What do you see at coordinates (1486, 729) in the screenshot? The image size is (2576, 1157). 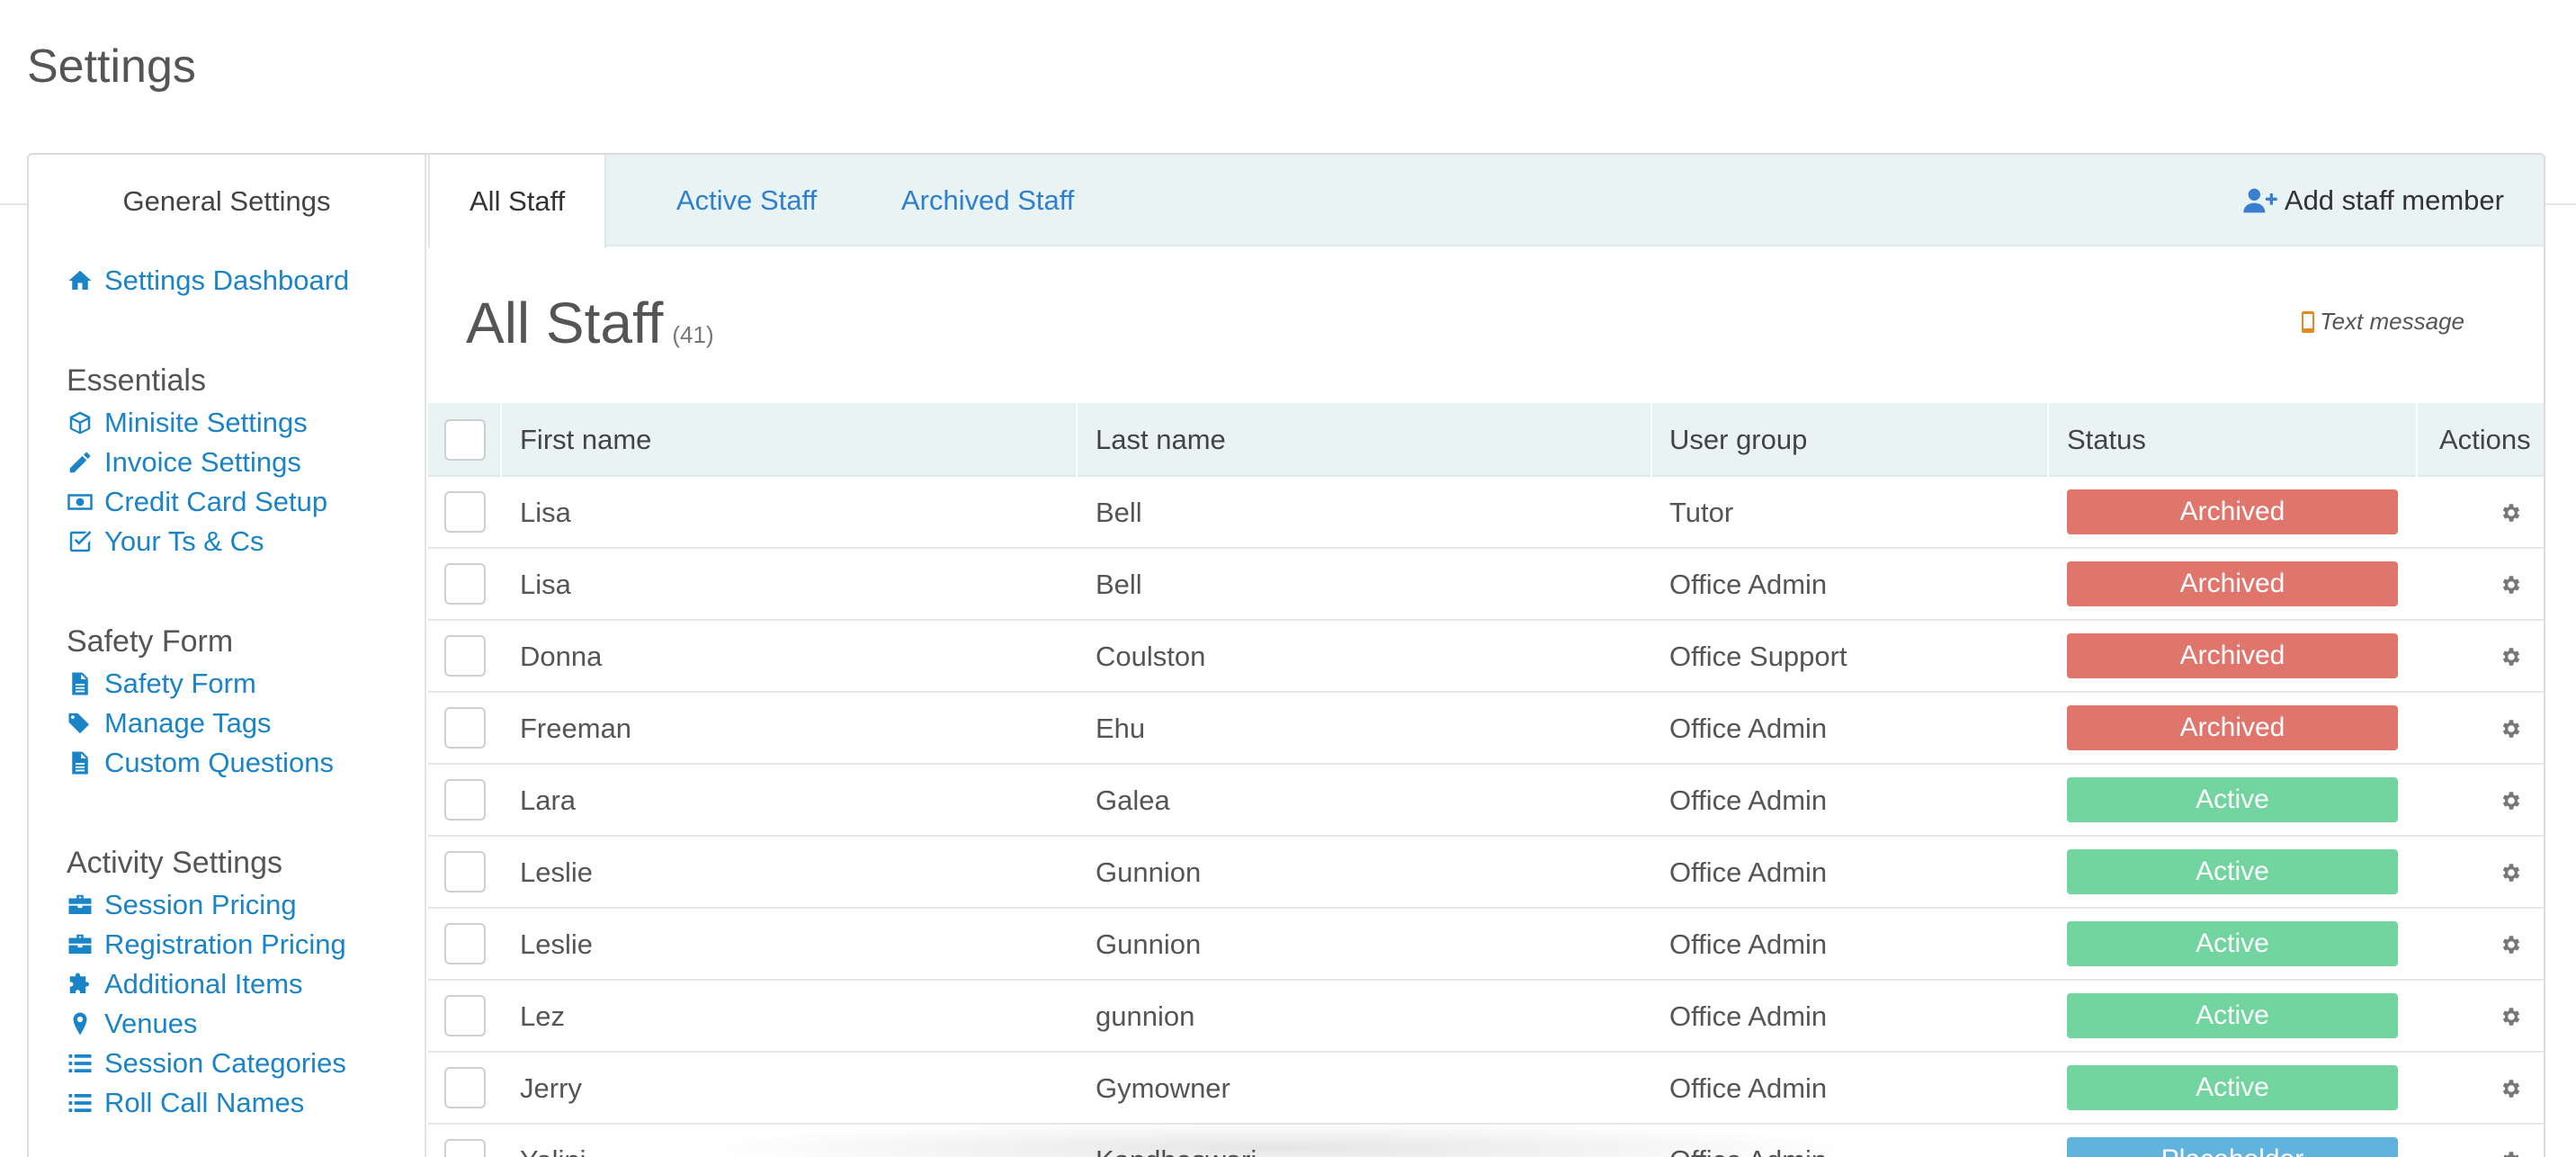 I see `table-row: Freeman Ehu Office Admin Archived` at bounding box center [1486, 729].